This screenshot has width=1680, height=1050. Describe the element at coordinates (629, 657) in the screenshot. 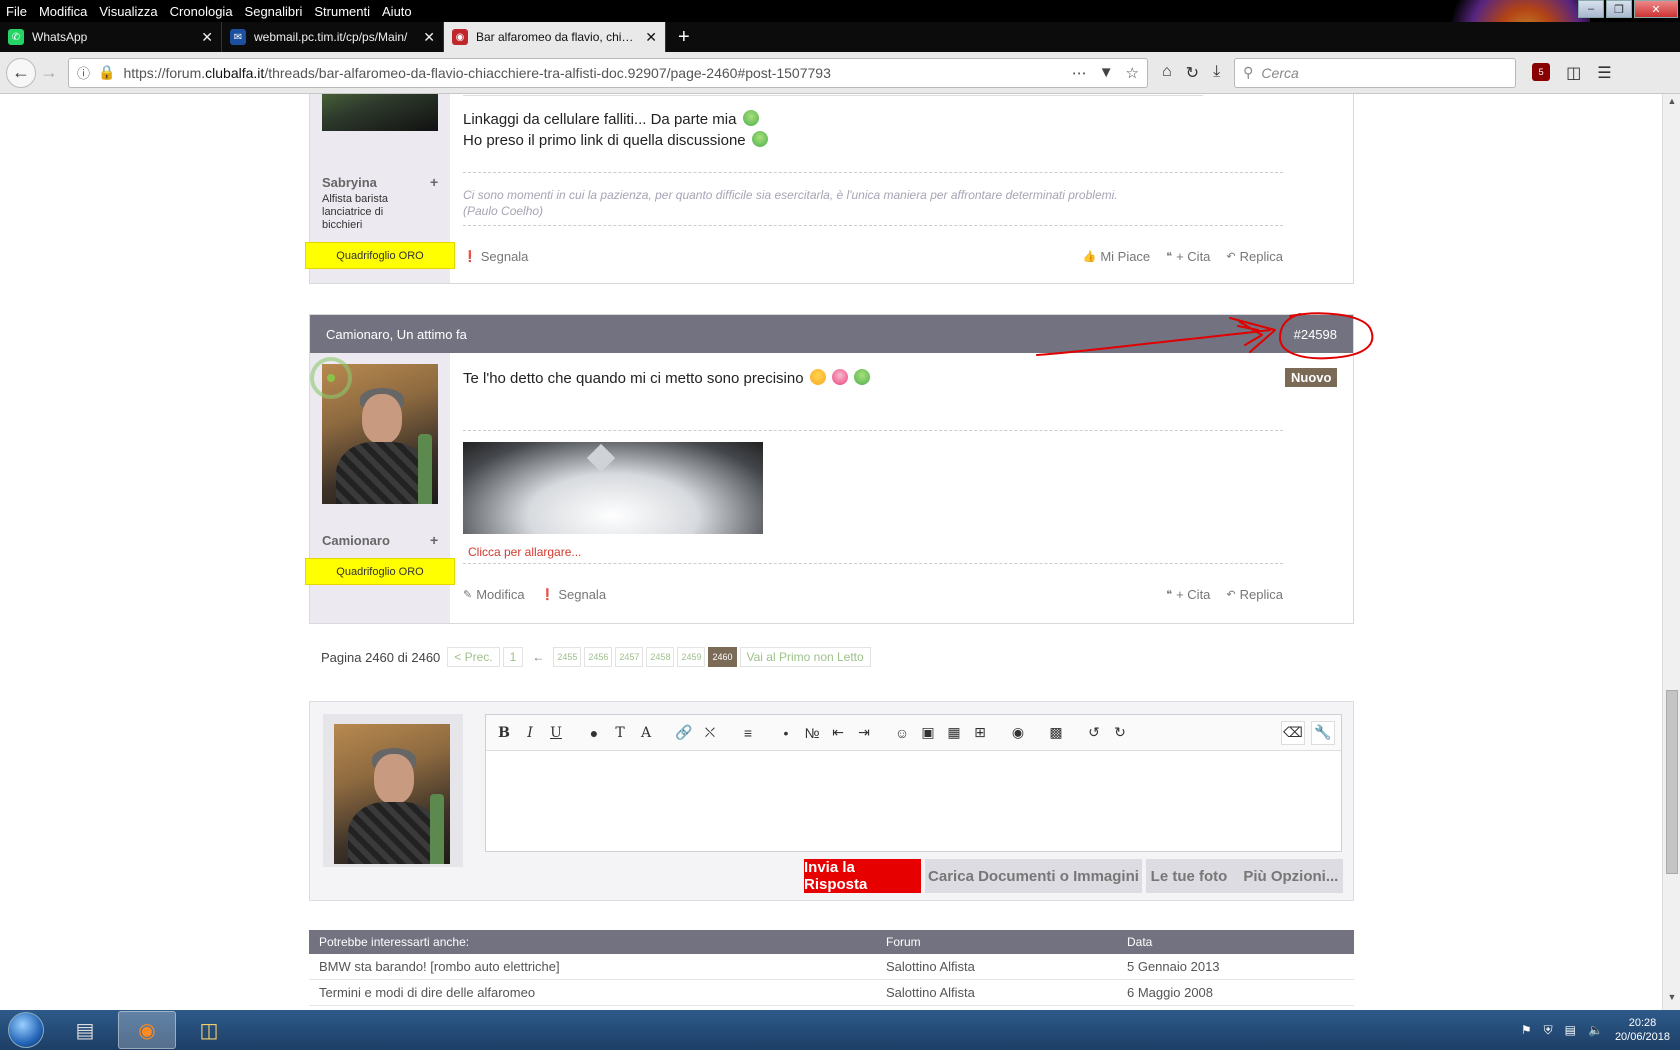

I see `page-link: 2457` at that location.